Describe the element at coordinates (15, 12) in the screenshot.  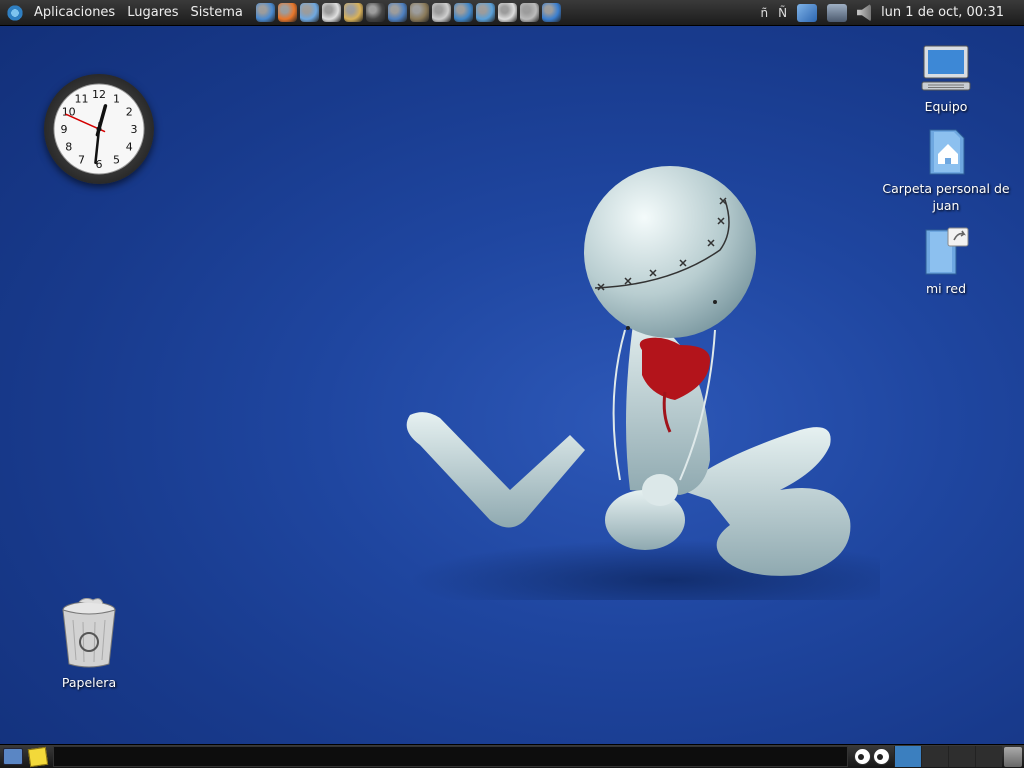
I see `distro-logo-icon` at that location.